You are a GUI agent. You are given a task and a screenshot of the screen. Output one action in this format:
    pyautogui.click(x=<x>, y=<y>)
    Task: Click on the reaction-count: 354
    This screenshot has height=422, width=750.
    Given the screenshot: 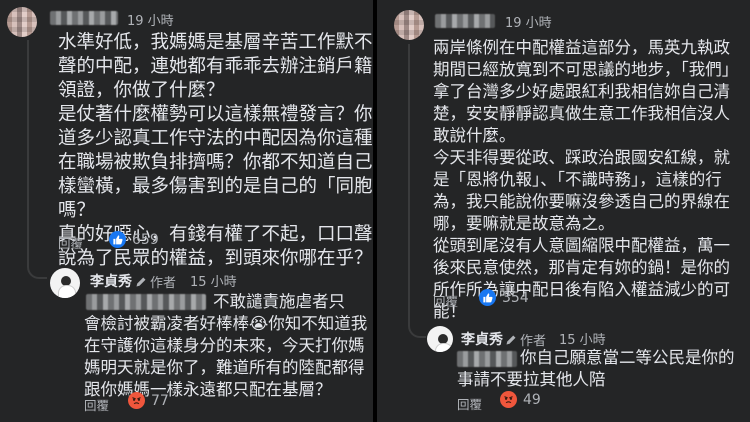 What is the action you would take?
    pyautogui.click(x=515, y=297)
    